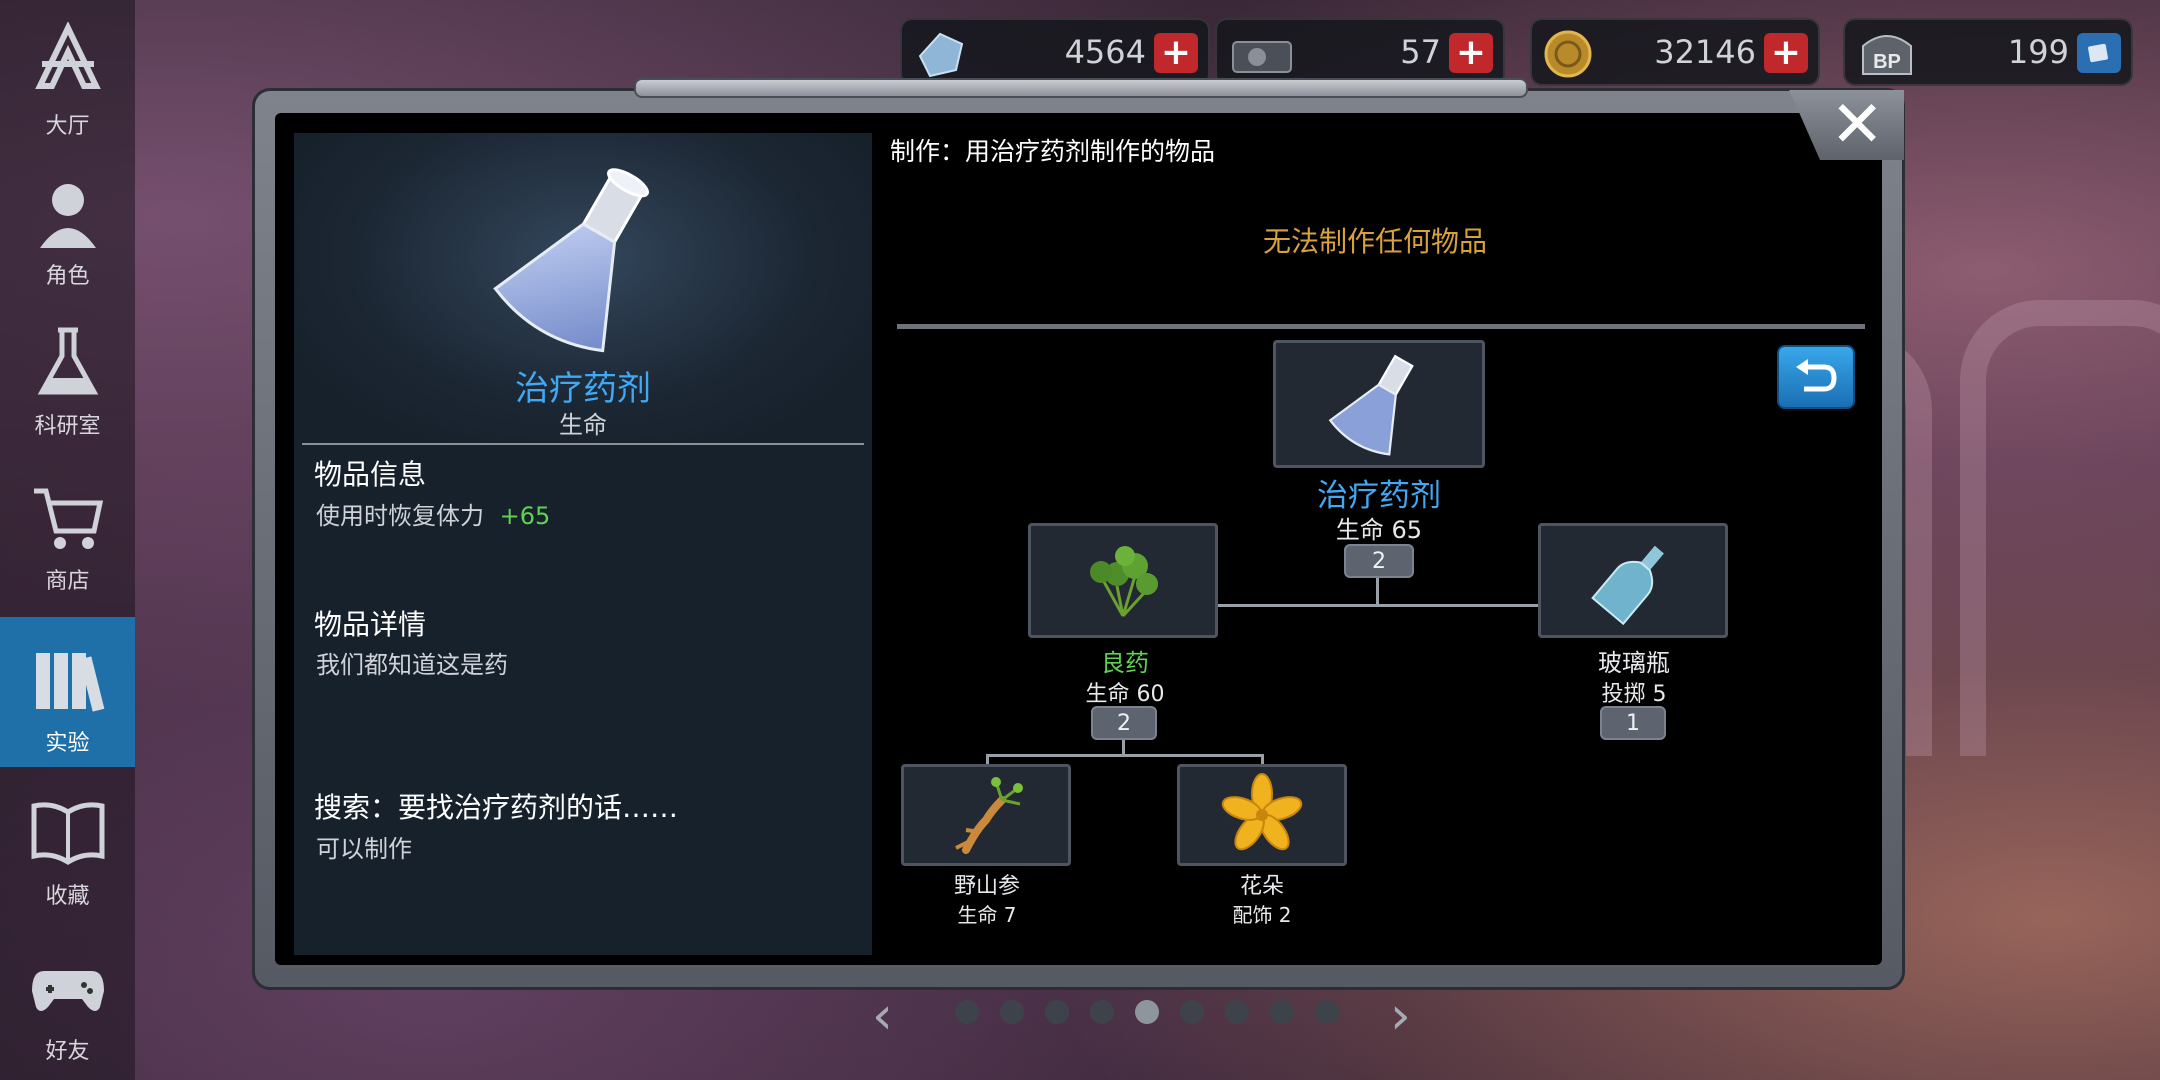 The width and height of the screenshot is (2160, 1080). I want to click on tree-node-flower, so click(1262, 815).